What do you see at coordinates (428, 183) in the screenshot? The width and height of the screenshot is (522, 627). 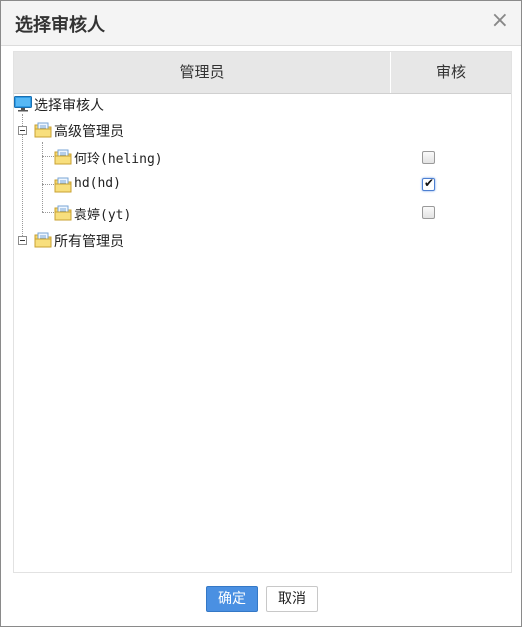 I see `audit-checkbox-hd` at bounding box center [428, 183].